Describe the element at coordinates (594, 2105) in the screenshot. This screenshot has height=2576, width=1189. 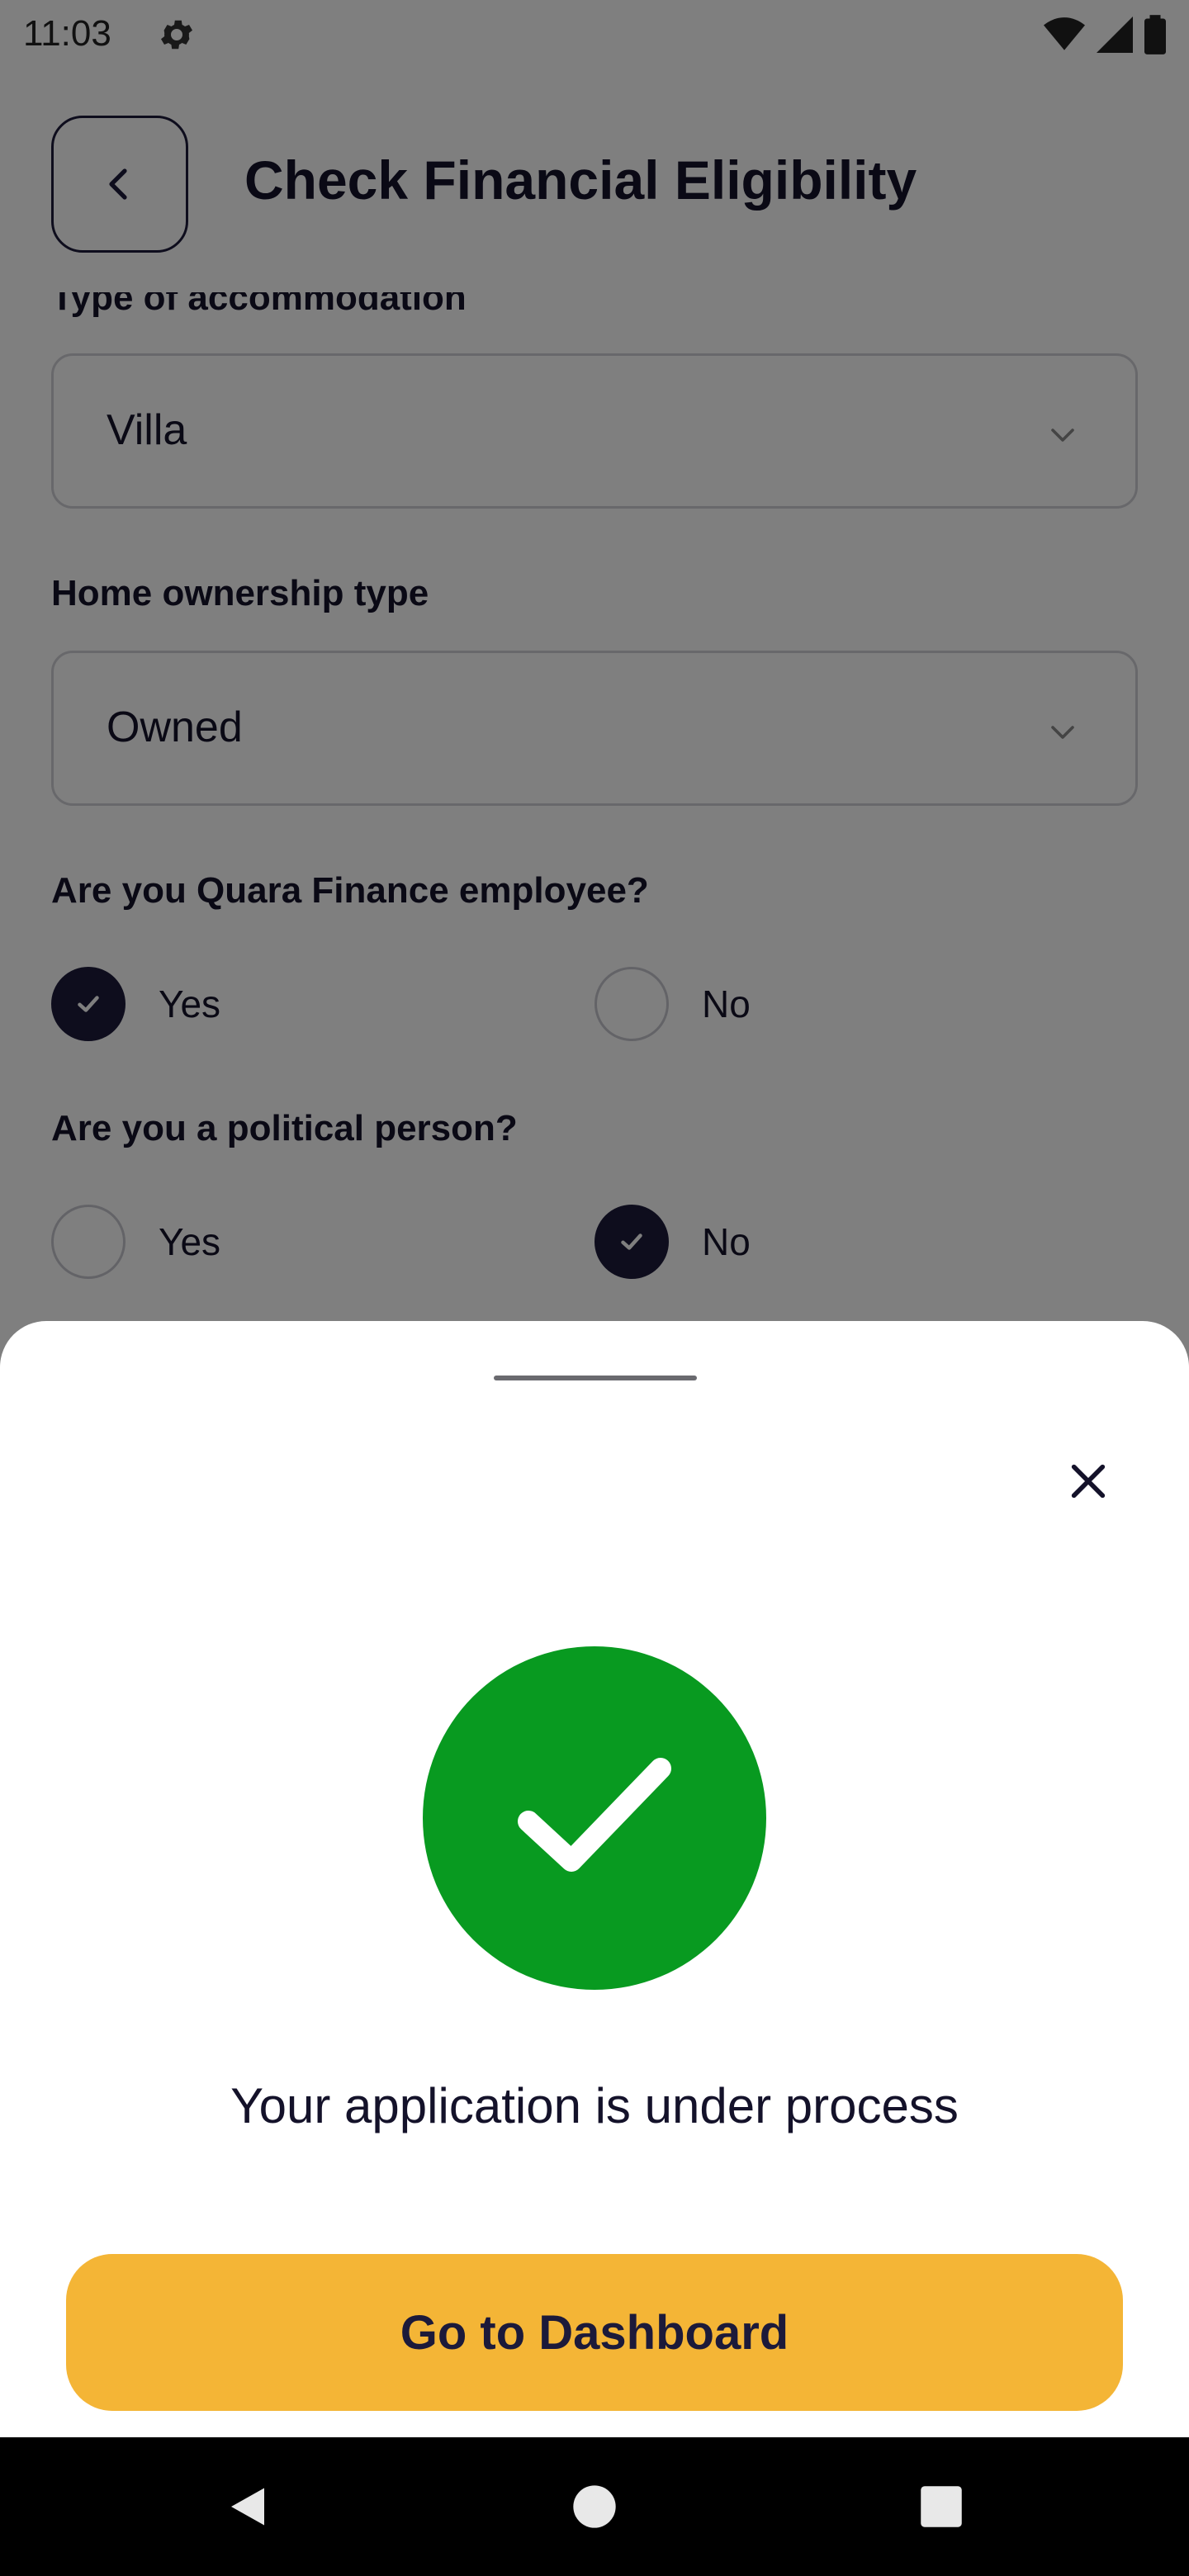
I see `status-message: Your application is under process` at that location.